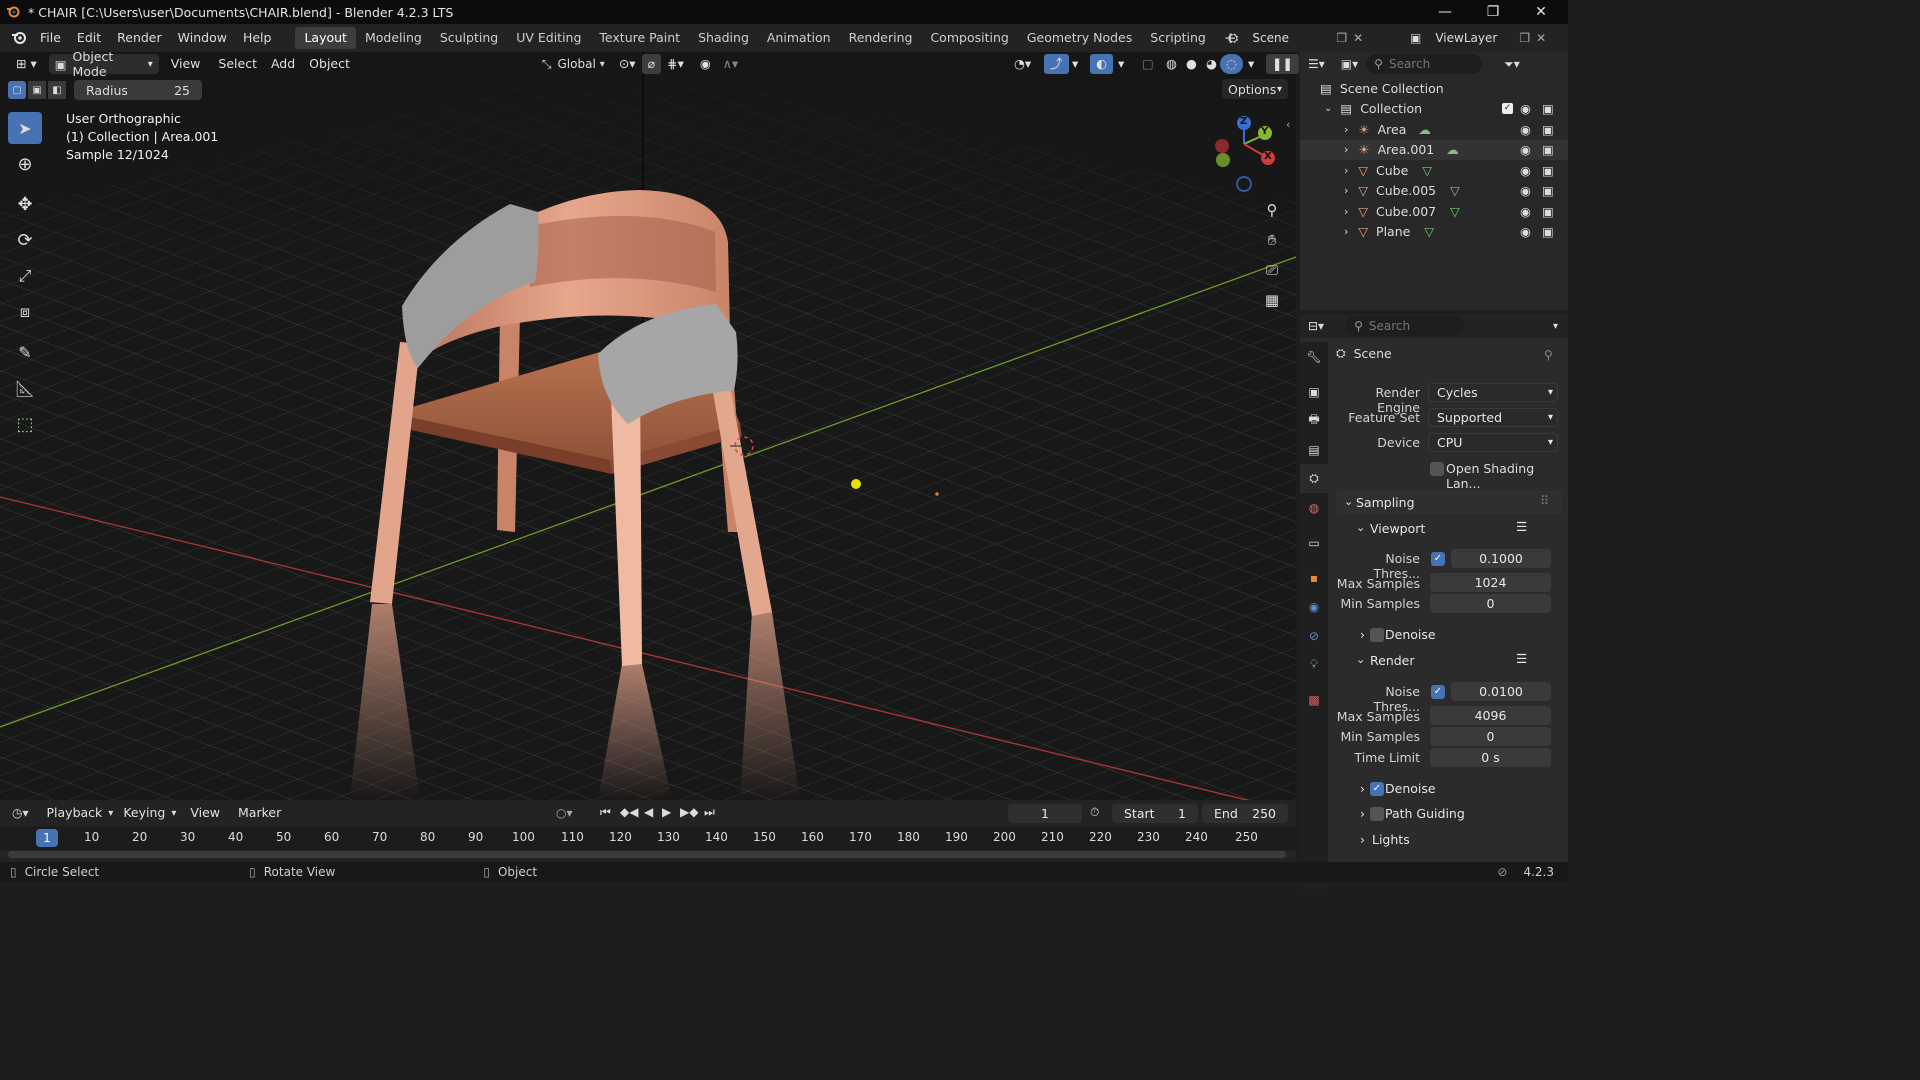 The image size is (1920, 1080). What do you see at coordinates (1178, 38) in the screenshot?
I see `tab-scripting: Scripting` at bounding box center [1178, 38].